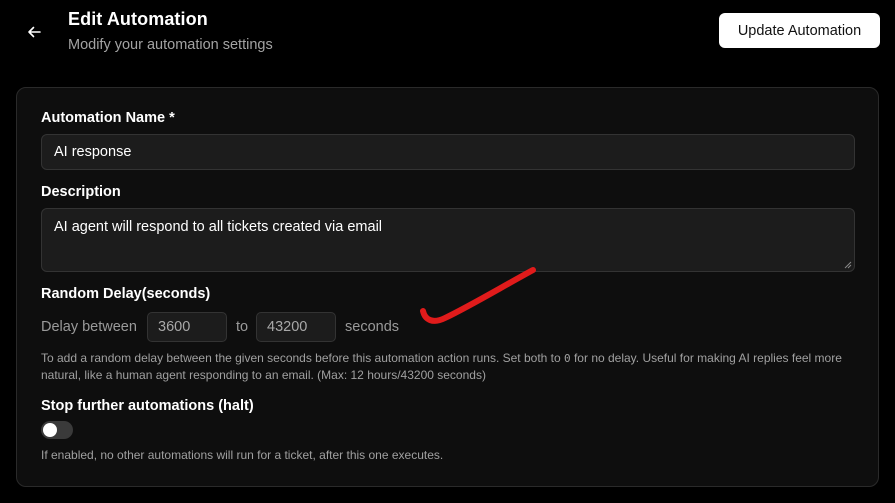  What do you see at coordinates (799, 30) in the screenshot?
I see `update-automation-button: Update Automation` at bounding box center [799, 30].